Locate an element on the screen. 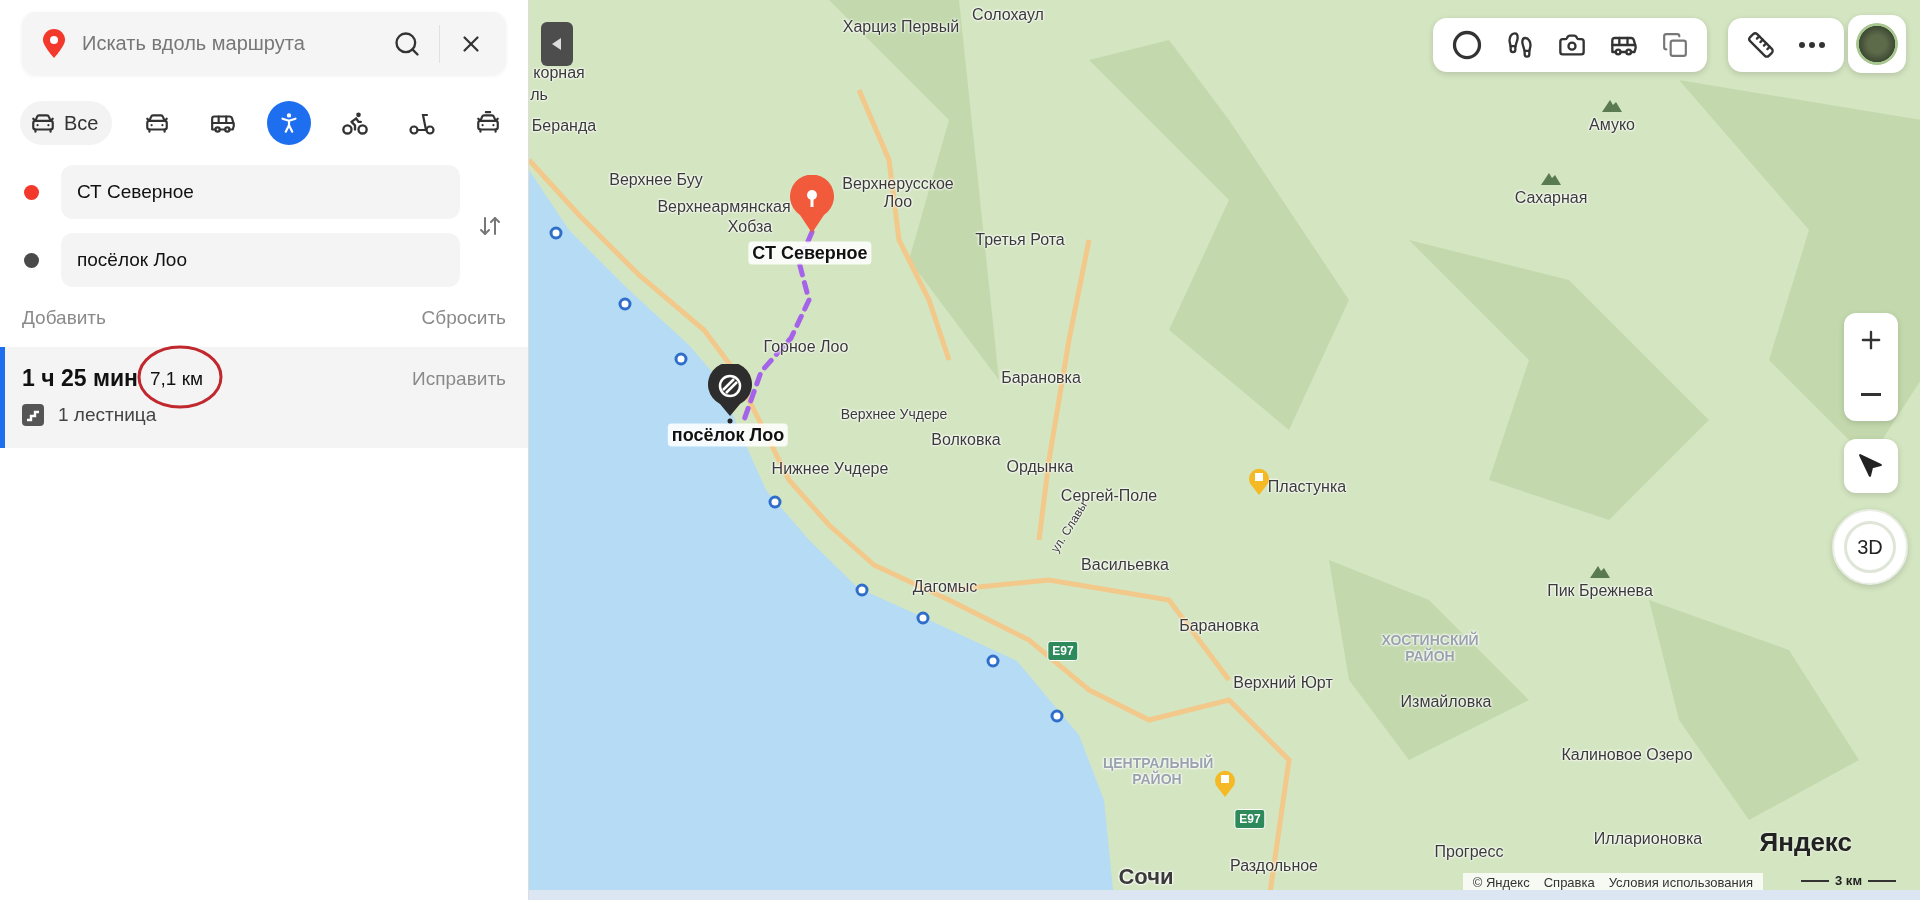  locate-button is located at coordinates (1871, 466).